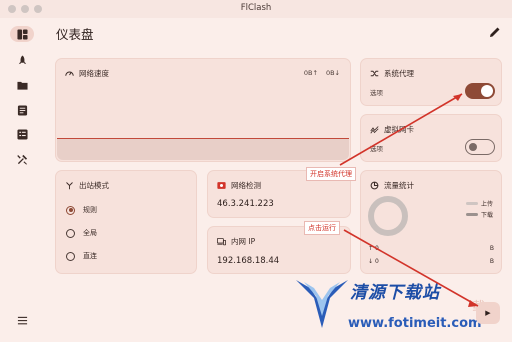  Describe the element at coordinates (90, 210) in the screenshot. I see `outbound-option-label: 规则` at that location.